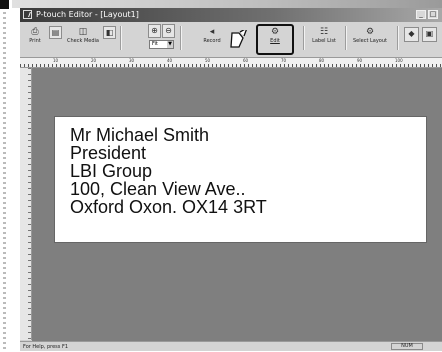 Image resolution: width=442 pixels, height=352 pixels. What do you see at coordinates (227, 4) in the screenshot?
I see `page-header-band` at bounding box center [227, 4].